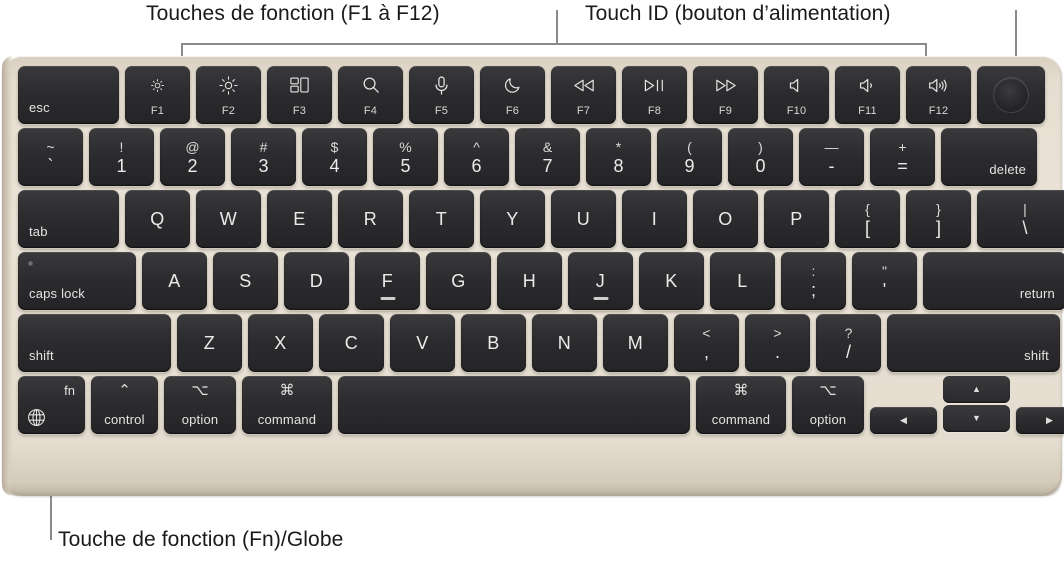 This screenshot has width=1064, height=567. I want to click on brightness-up-icon, so click(228, 85).